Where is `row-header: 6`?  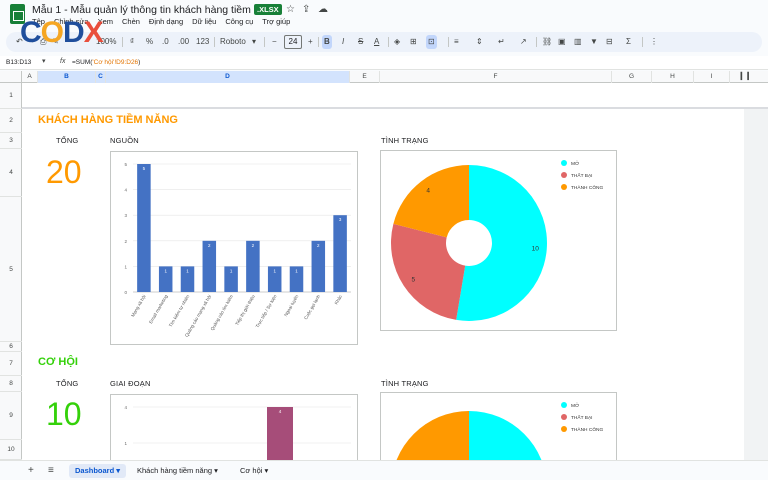
row-header: 6 is located at coordinates (11, 347).